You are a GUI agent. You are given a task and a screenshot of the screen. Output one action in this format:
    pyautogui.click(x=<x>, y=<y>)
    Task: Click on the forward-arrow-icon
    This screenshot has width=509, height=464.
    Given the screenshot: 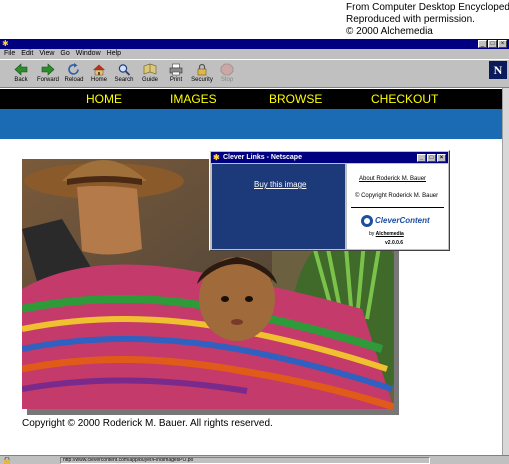 What is the action you would take?
    pyautogui.click(x=48, y=69)
    